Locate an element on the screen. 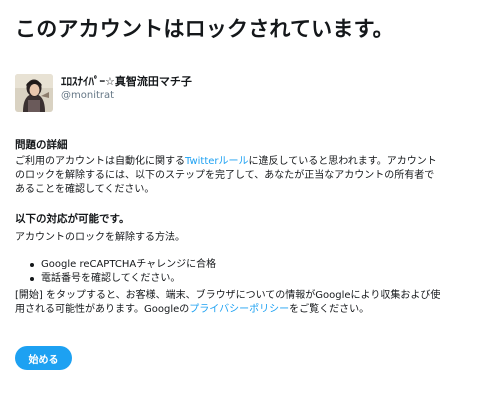 Image resolution: width=500 pixels, height=402 pixels. details-text-line-3: あることを確認してください。 is located at coordinates (85, 189).